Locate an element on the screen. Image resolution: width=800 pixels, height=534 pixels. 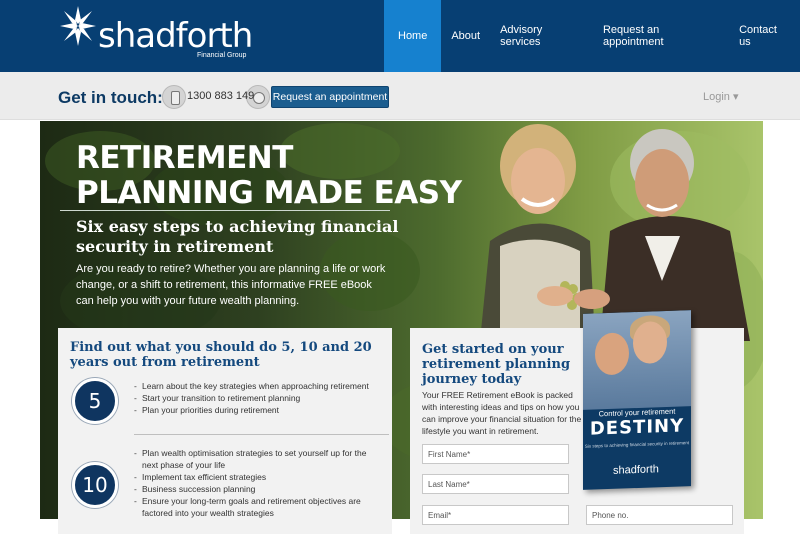
ten-years-badge: 10 is located at coordinates (95, 485).